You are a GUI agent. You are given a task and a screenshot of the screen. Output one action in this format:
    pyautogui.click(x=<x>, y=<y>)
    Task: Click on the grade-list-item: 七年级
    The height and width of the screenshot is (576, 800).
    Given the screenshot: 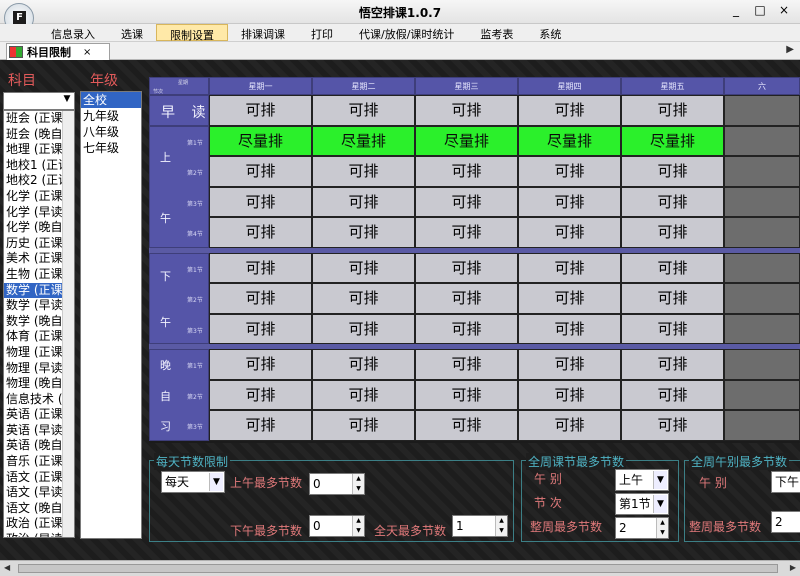 What is the action you would take?
    pyautogui.click(x=111, y=148)
    